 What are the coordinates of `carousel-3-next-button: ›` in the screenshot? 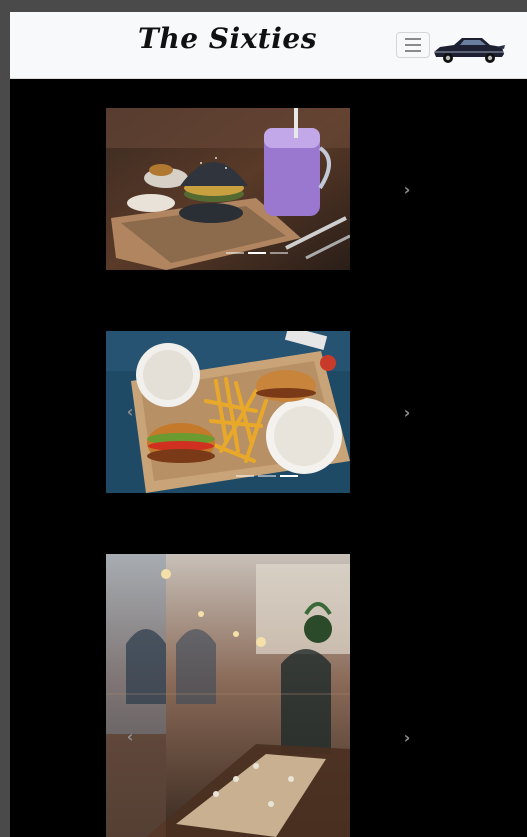 It's located at (407, 737).